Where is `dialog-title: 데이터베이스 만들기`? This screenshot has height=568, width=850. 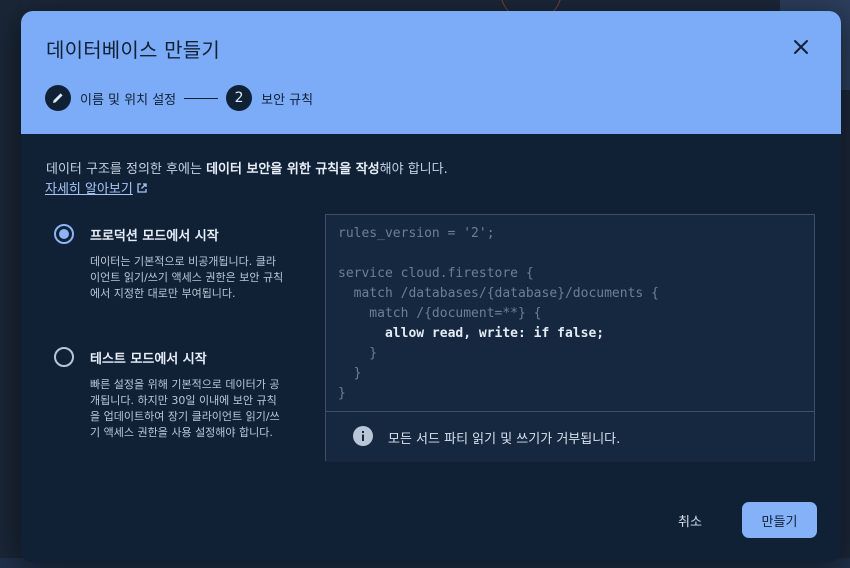
dialog-title: 데이터베이스 만들기 is located at coordinates (133, 50).